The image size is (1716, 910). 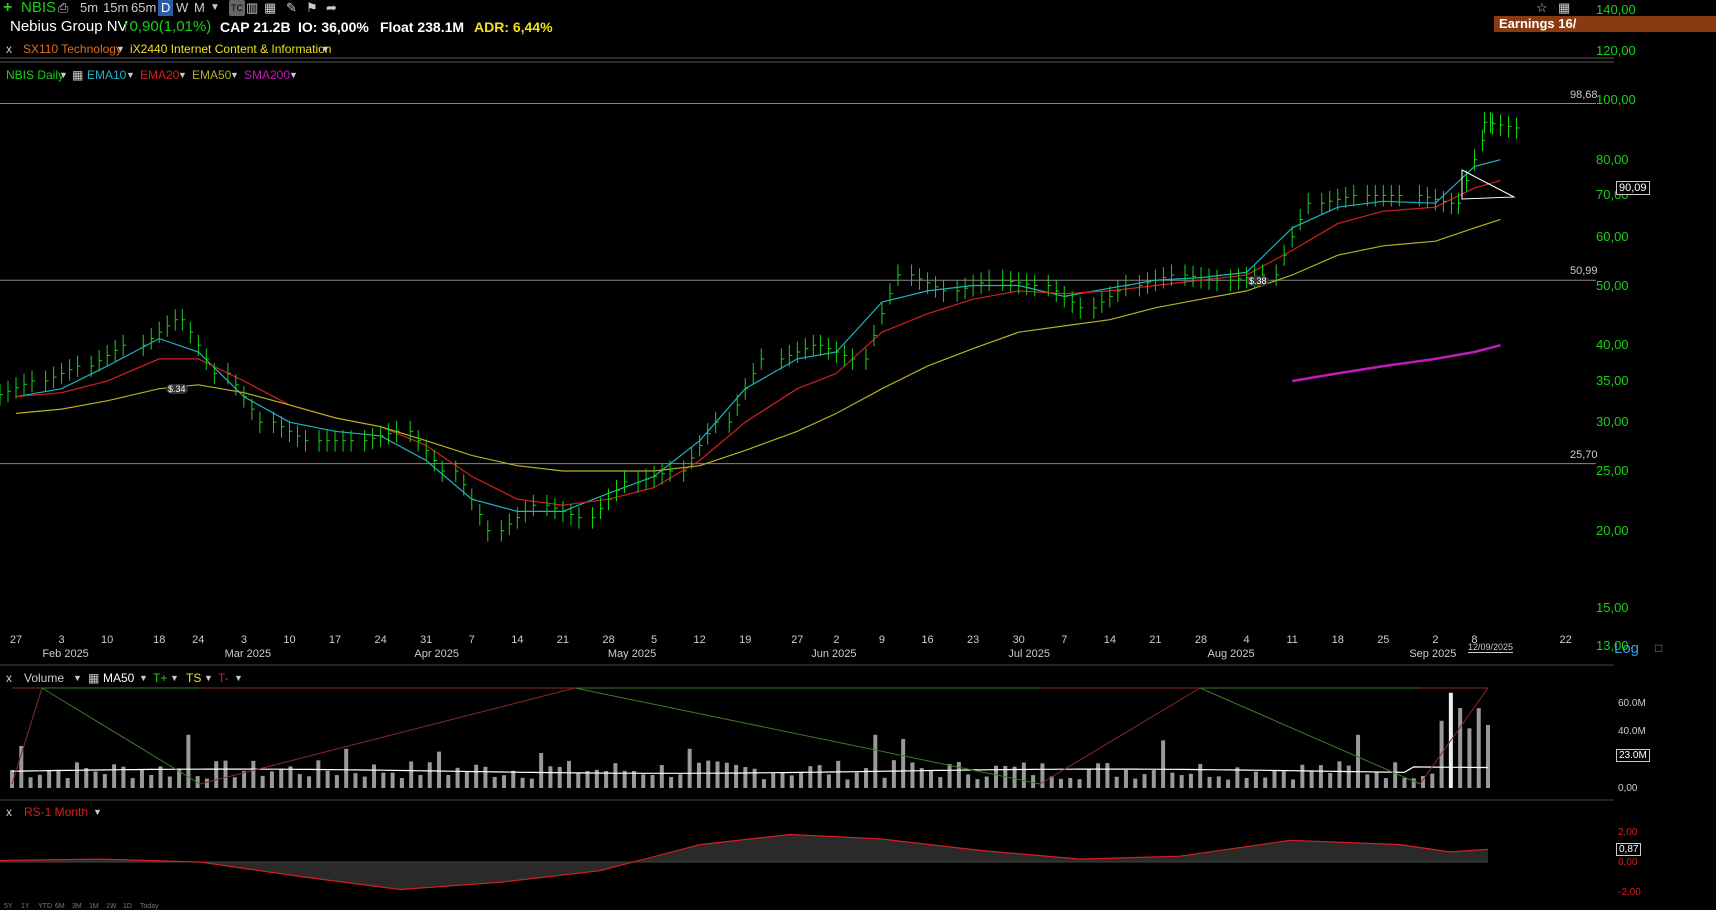 What do you see at coordinates (193, 678) in the screenshot?
I see `ts-label: TS` at bounding box center [193, 678].